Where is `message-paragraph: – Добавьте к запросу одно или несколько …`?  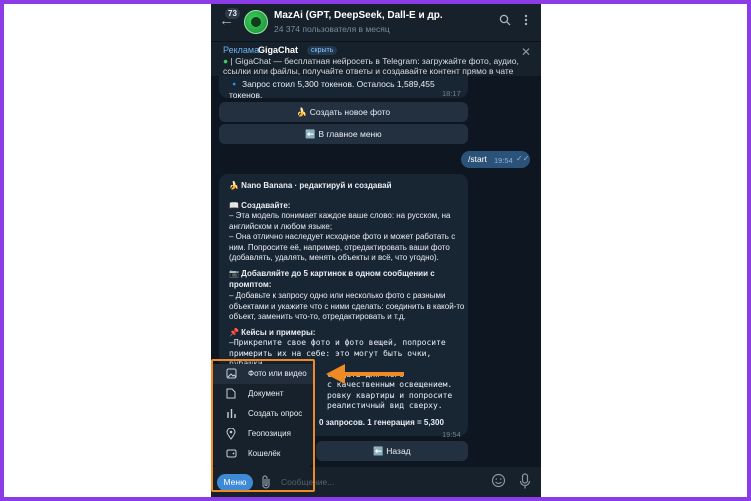
message-paragraph: – Добавьте к запросу одно или несколько … is located at coordinates (347, 306).